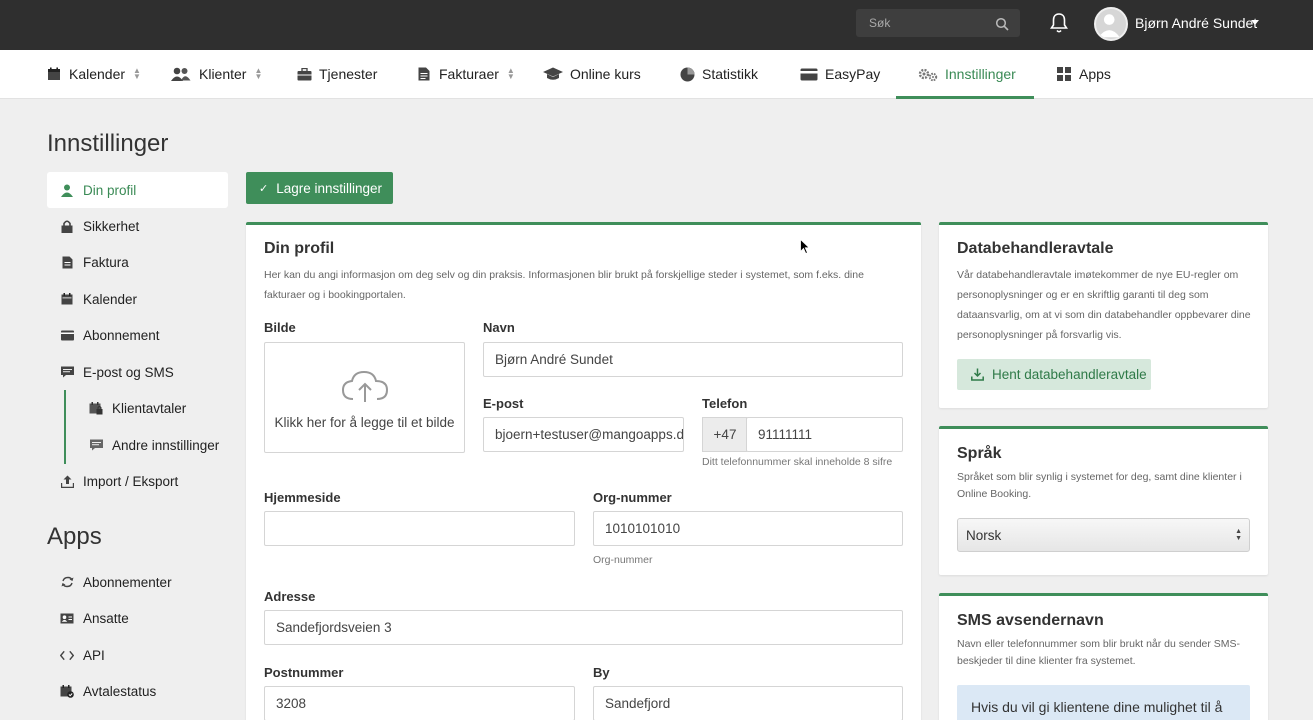 The width and height of the screenshot is (1313, 720). Describe the element at coordinates (223, 74) in the screenshot. I see `nav-label: Klienter` at that location.